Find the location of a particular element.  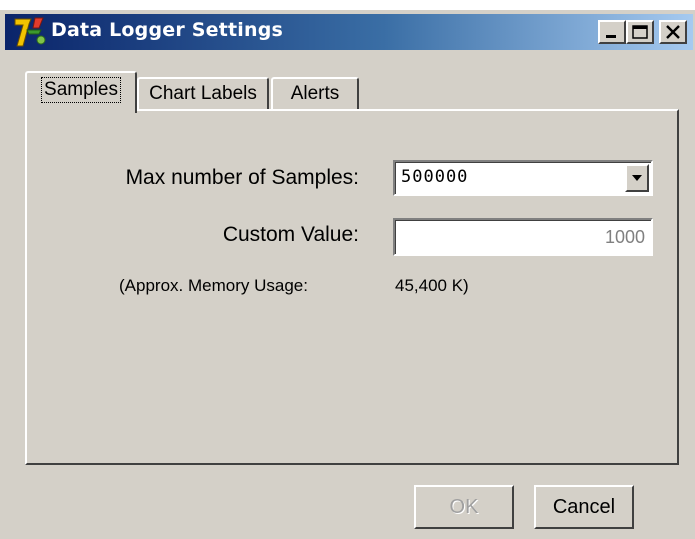

tab-samples: Samples is located at coordinates (81, 92).